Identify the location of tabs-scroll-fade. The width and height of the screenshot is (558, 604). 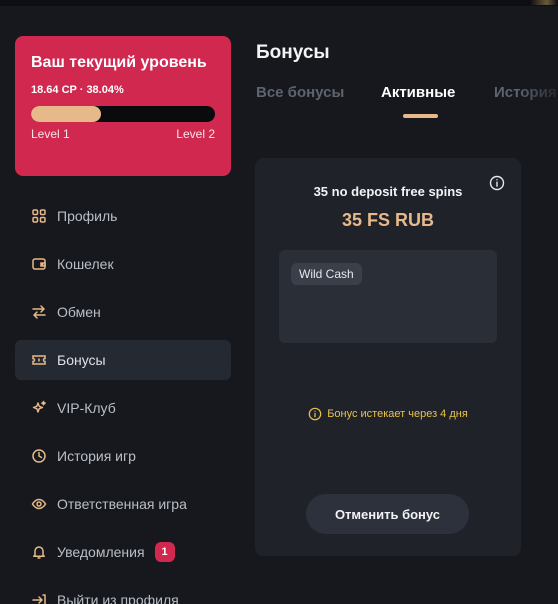
(538, 104).